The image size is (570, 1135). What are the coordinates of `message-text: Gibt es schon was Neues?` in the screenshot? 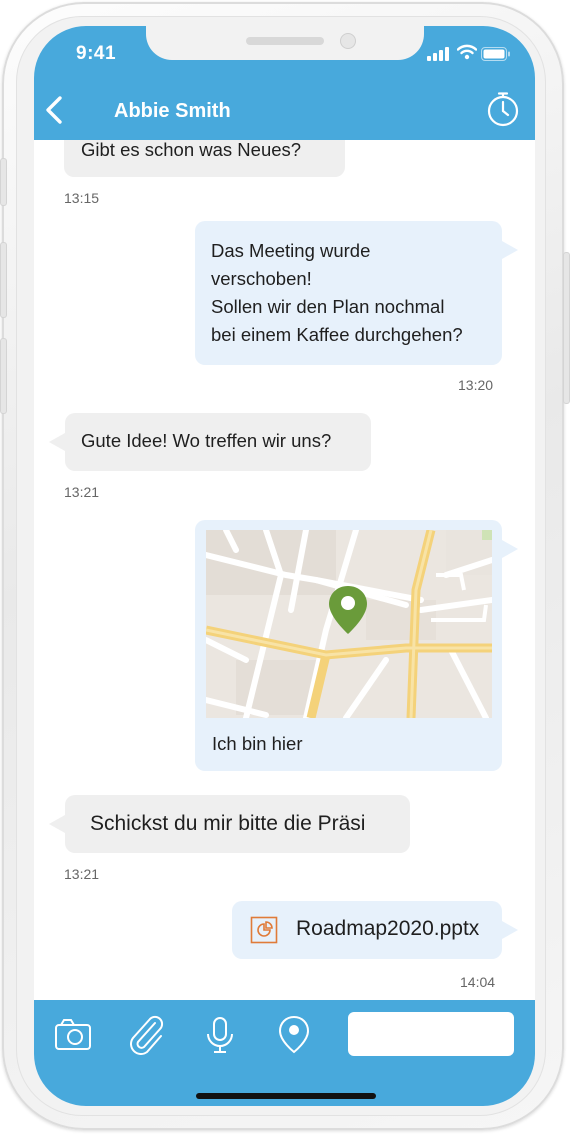 It's located at (191, 150).